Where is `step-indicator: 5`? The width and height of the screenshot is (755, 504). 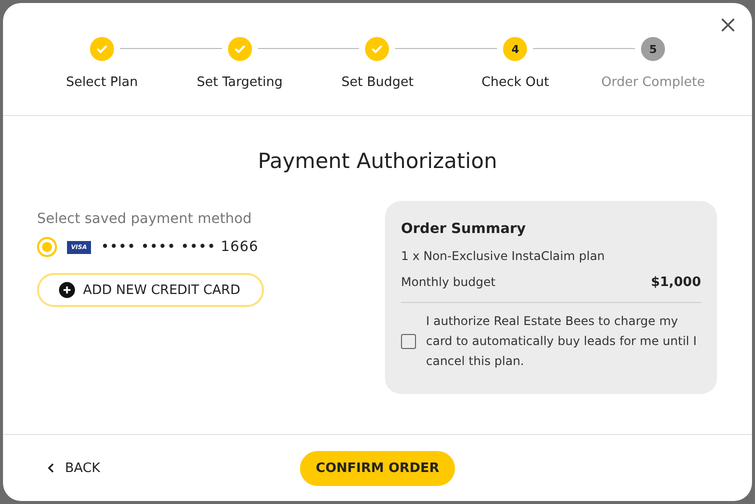 step-indicator: 5 is located at coordinates (653, 49).